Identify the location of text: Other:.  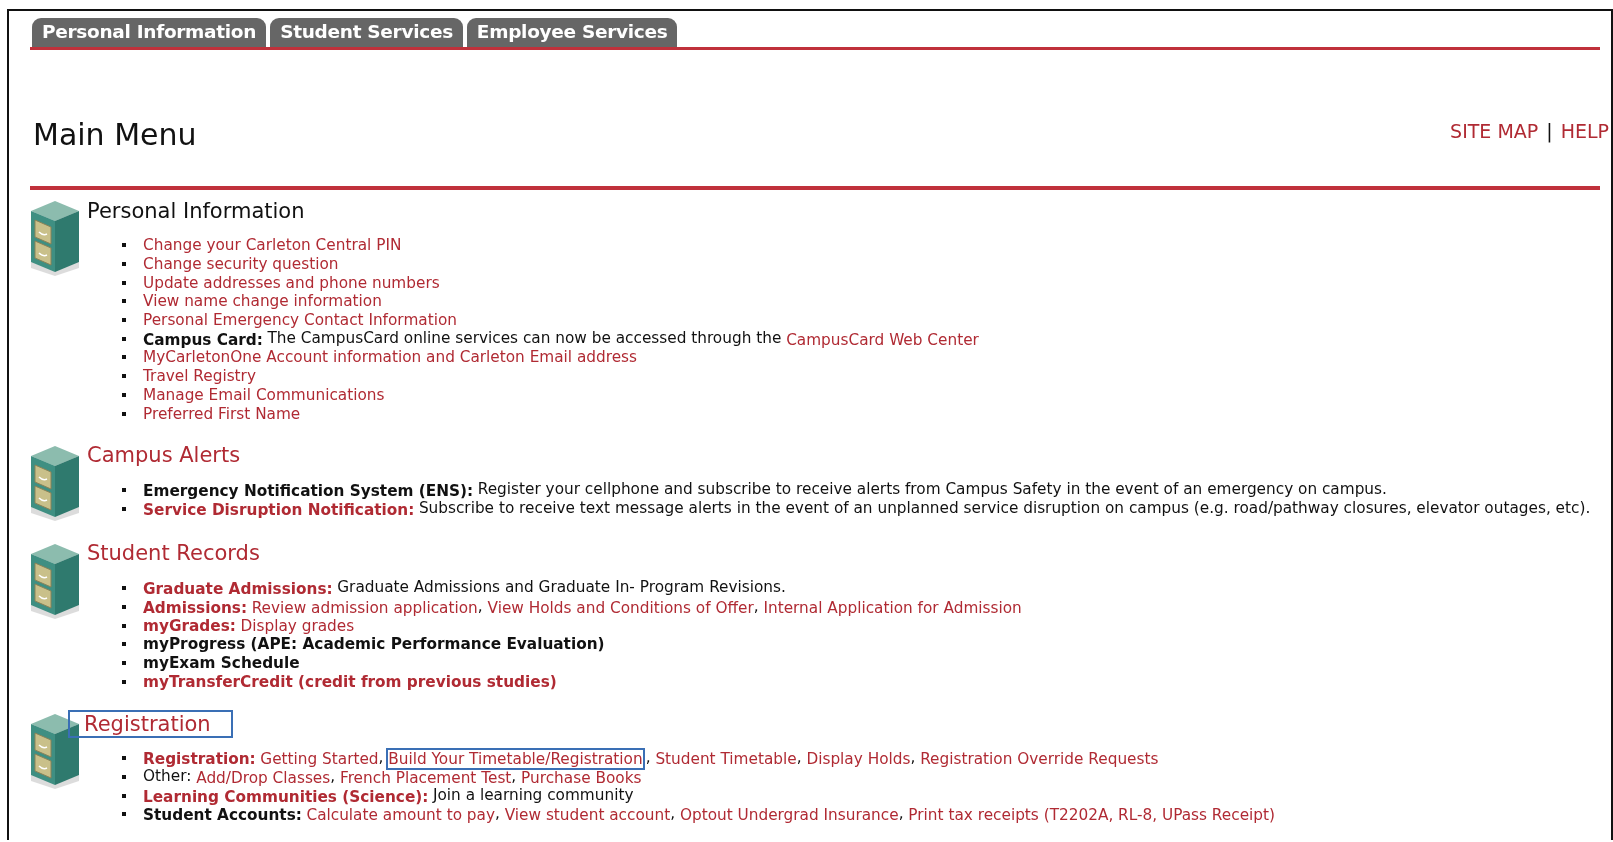
(168, 776).